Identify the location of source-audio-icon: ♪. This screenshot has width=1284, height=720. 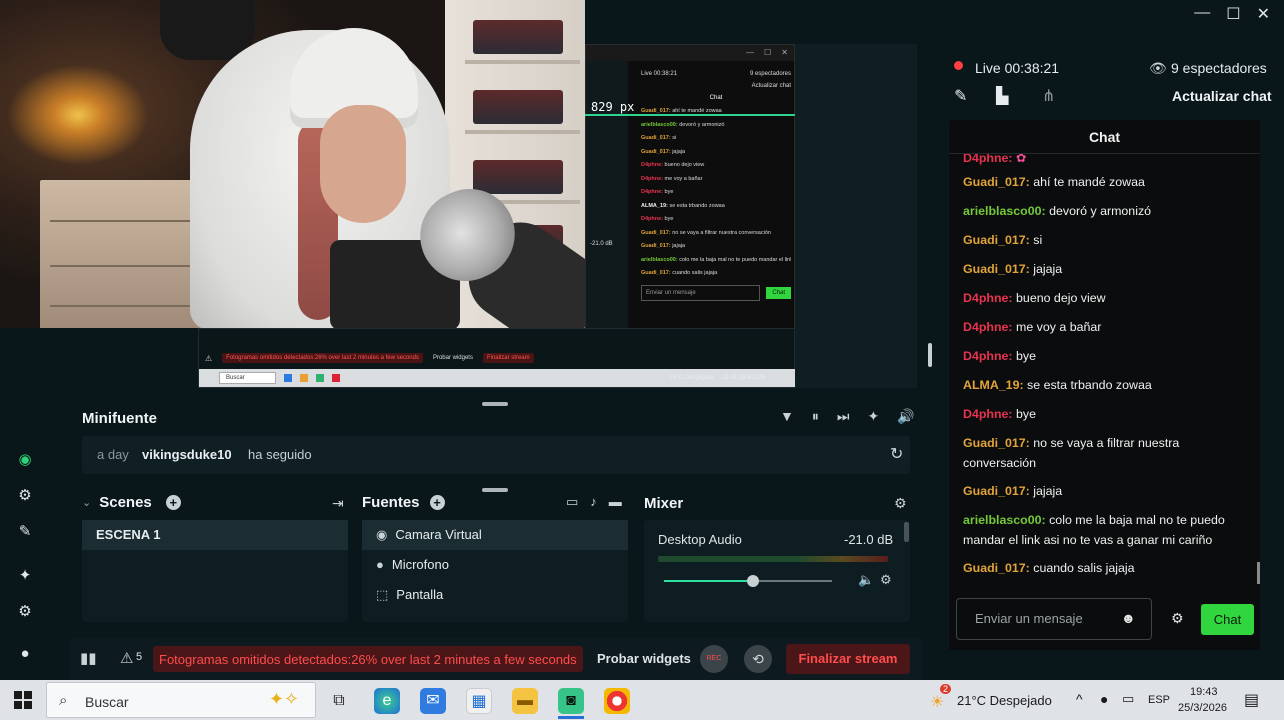
(593, 502).